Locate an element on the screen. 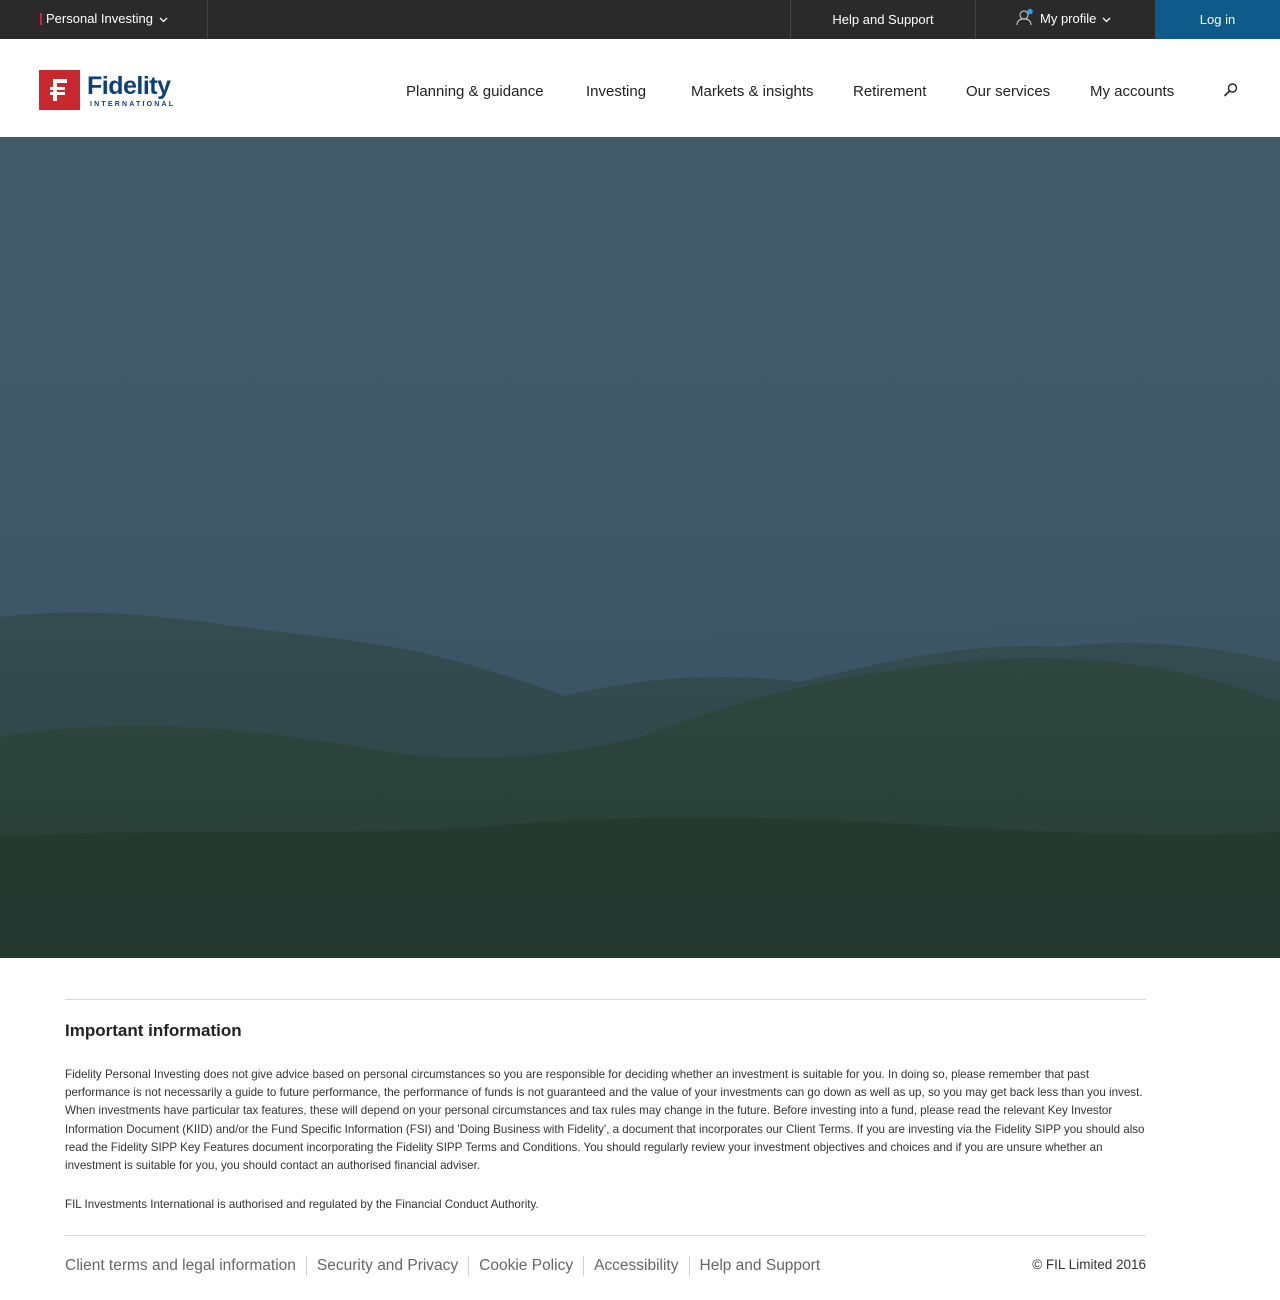  login-label: Log in is located at coordinates (1217, 19).